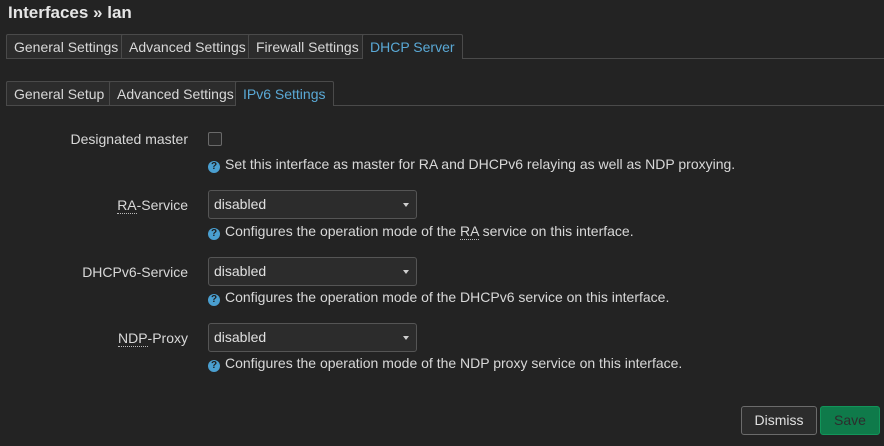 This screenshot has height=446, width=884. I want to click on tab-general-settings: General Settings, so click(66, 46).